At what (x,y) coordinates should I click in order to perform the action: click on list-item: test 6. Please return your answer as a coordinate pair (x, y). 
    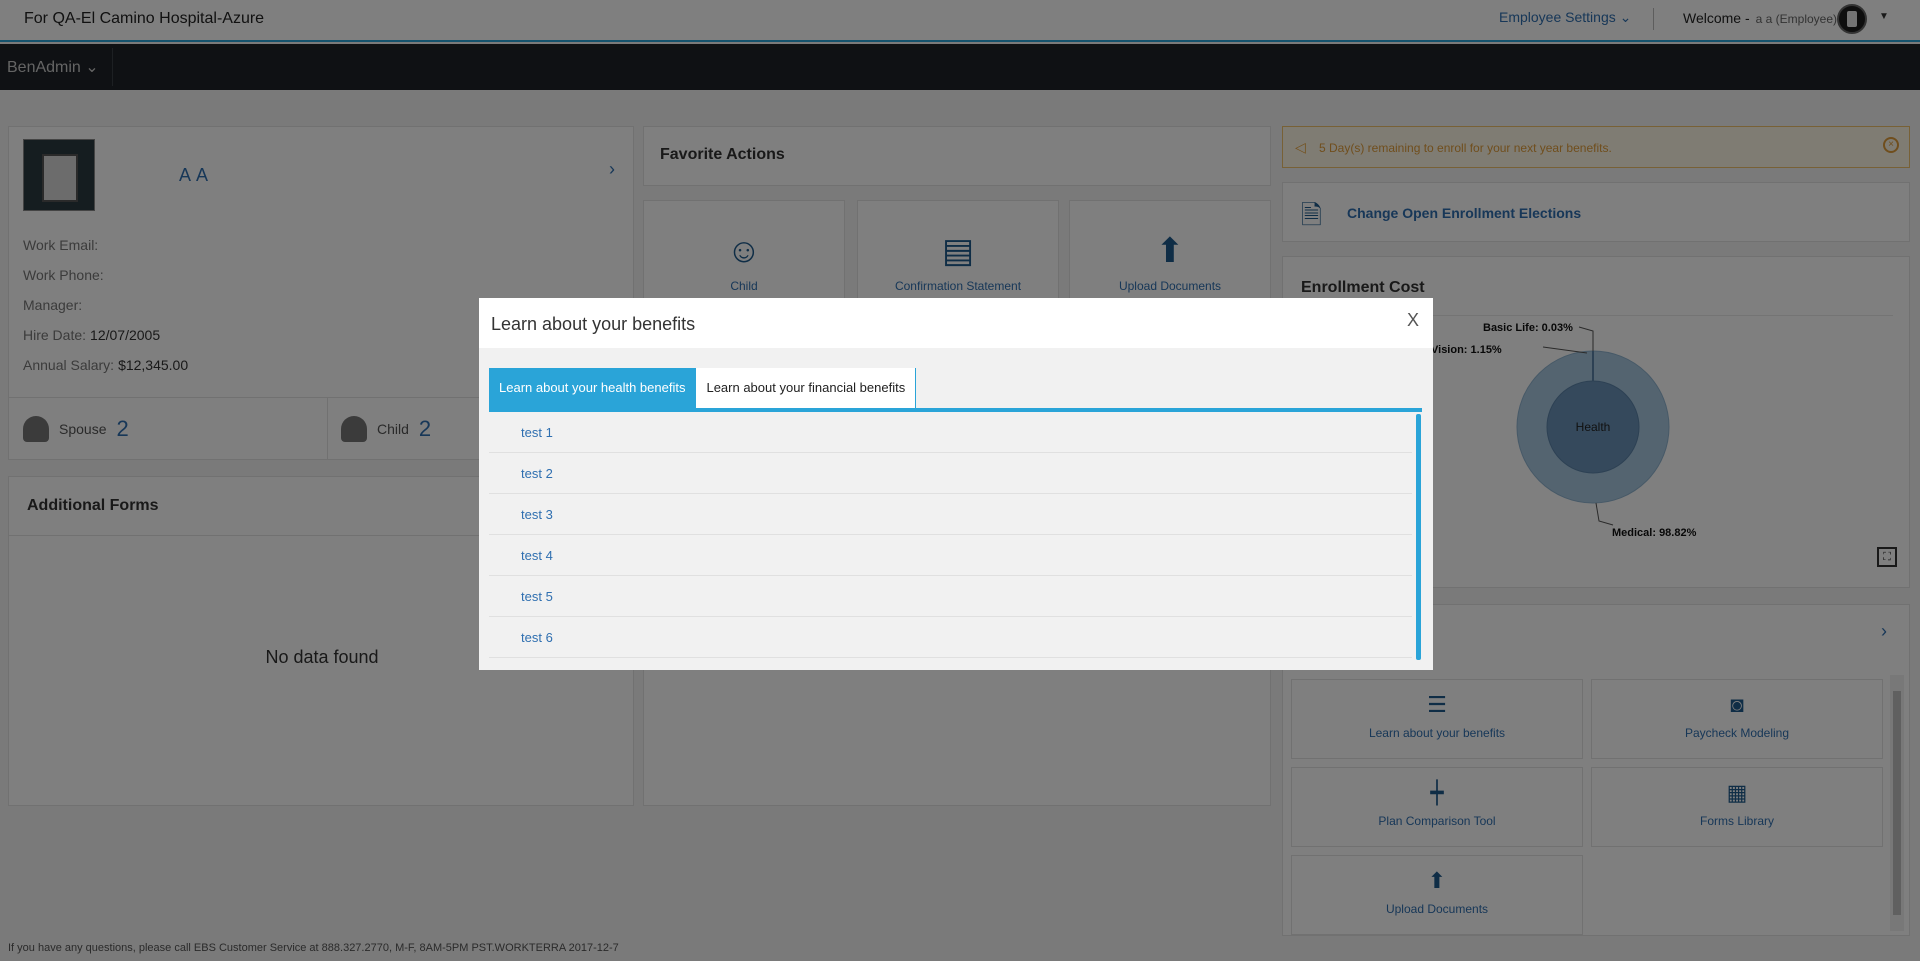
    Looking at the image, I should click on (950, 637).